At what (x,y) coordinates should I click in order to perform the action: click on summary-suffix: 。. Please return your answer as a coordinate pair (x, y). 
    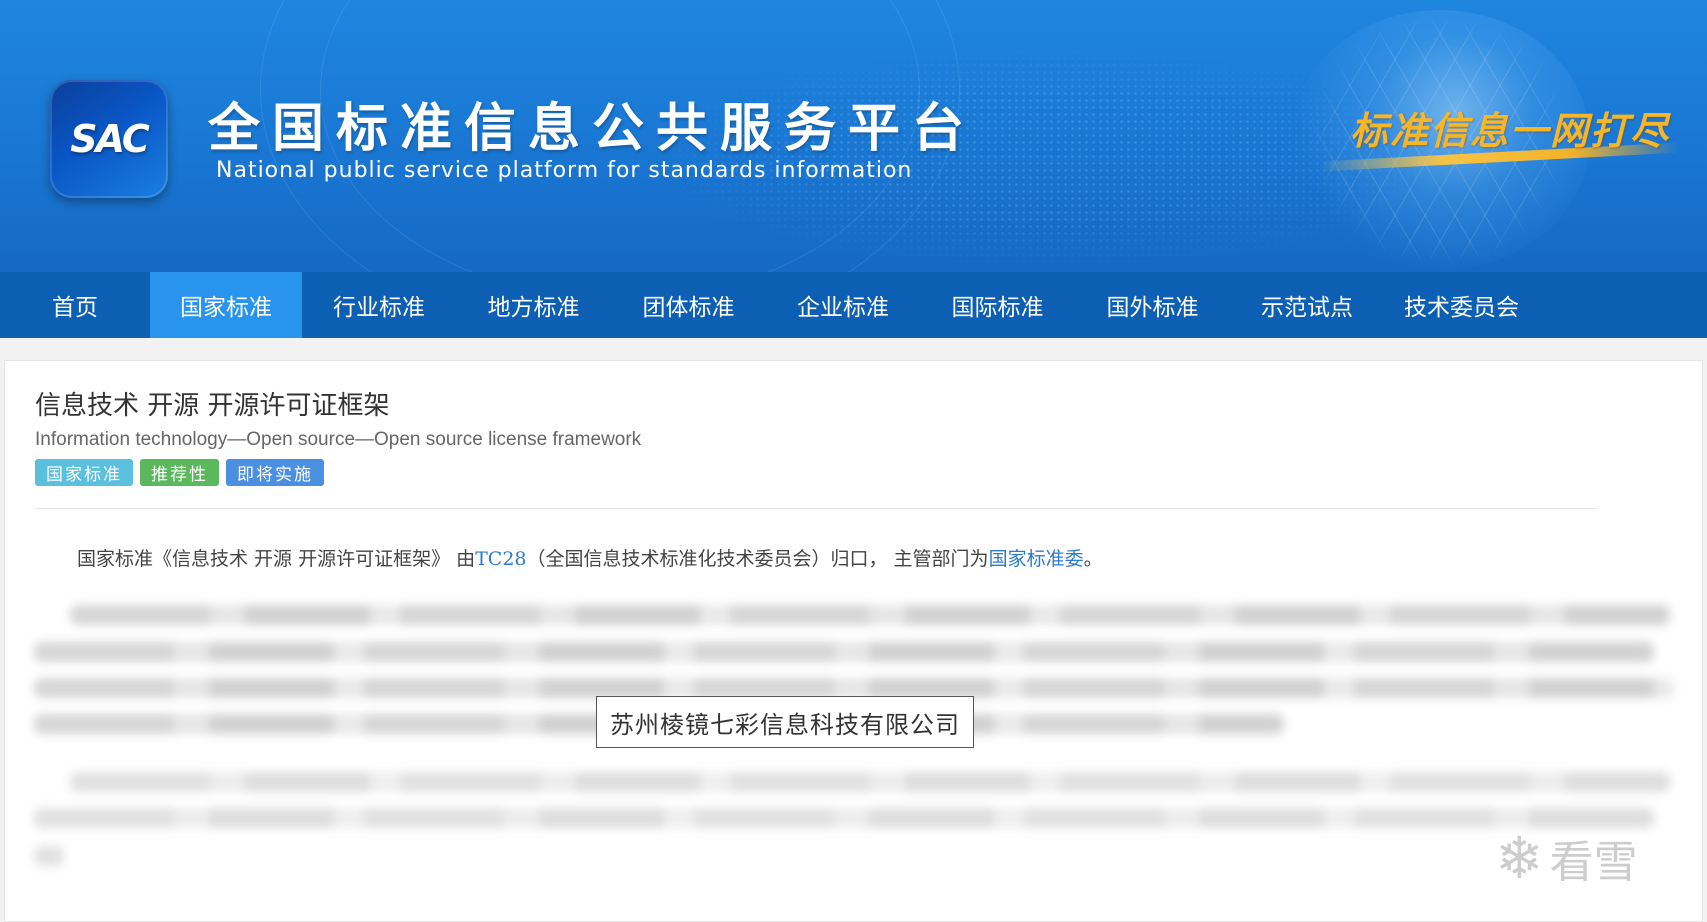
    Looking at the image, I should click on (1093, 559).